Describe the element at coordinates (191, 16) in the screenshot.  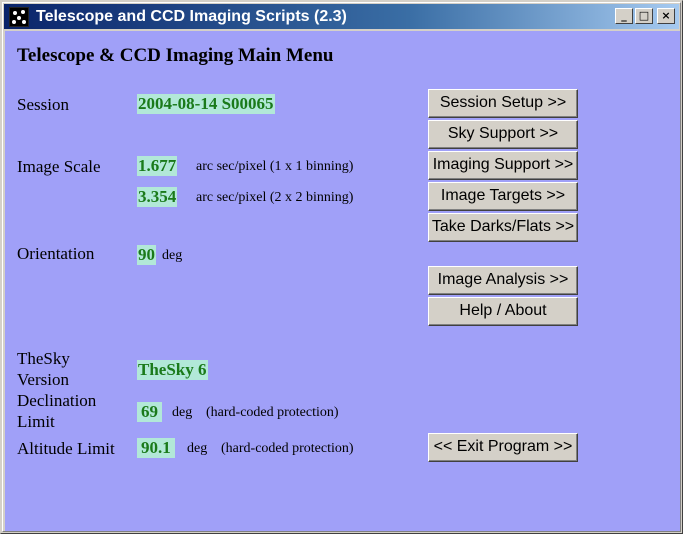
I see `window-title: Telescope and CCD Imaging Scripts (2.3)` at that location.